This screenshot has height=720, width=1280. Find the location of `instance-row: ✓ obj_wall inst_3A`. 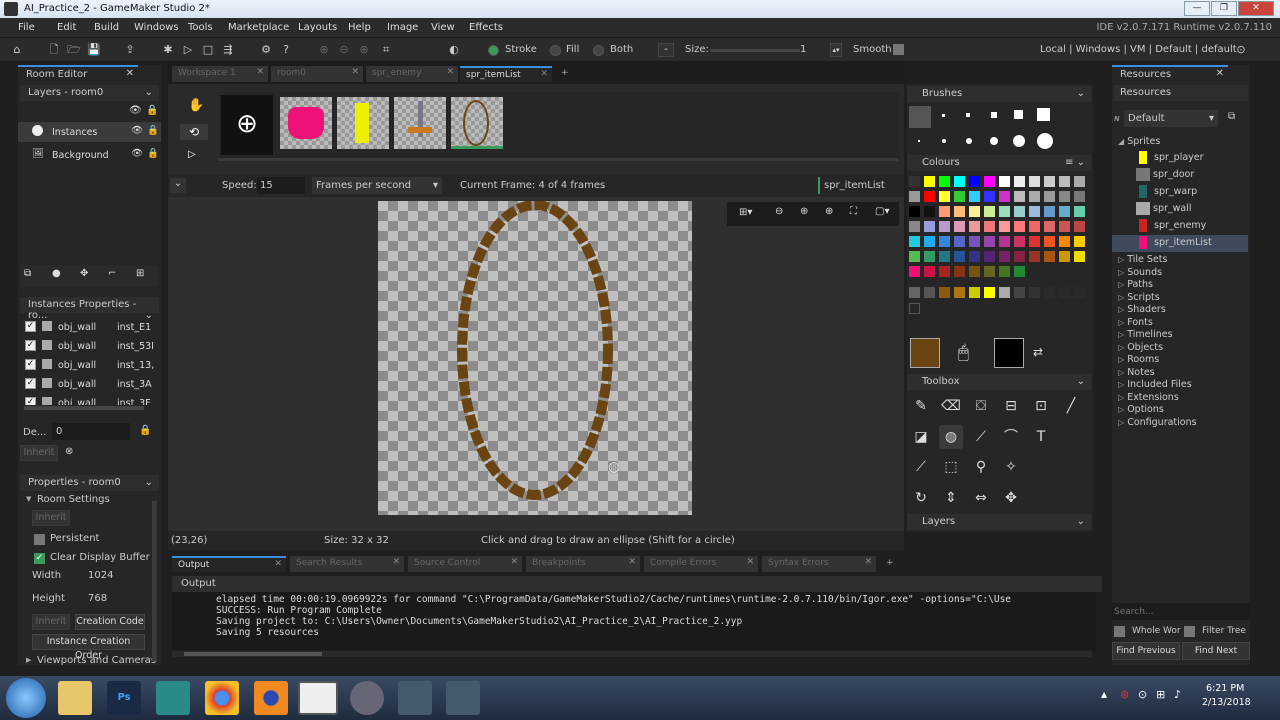

instance-row: ✓ obj_wall inst_3A is located at coordinates (89, 385).